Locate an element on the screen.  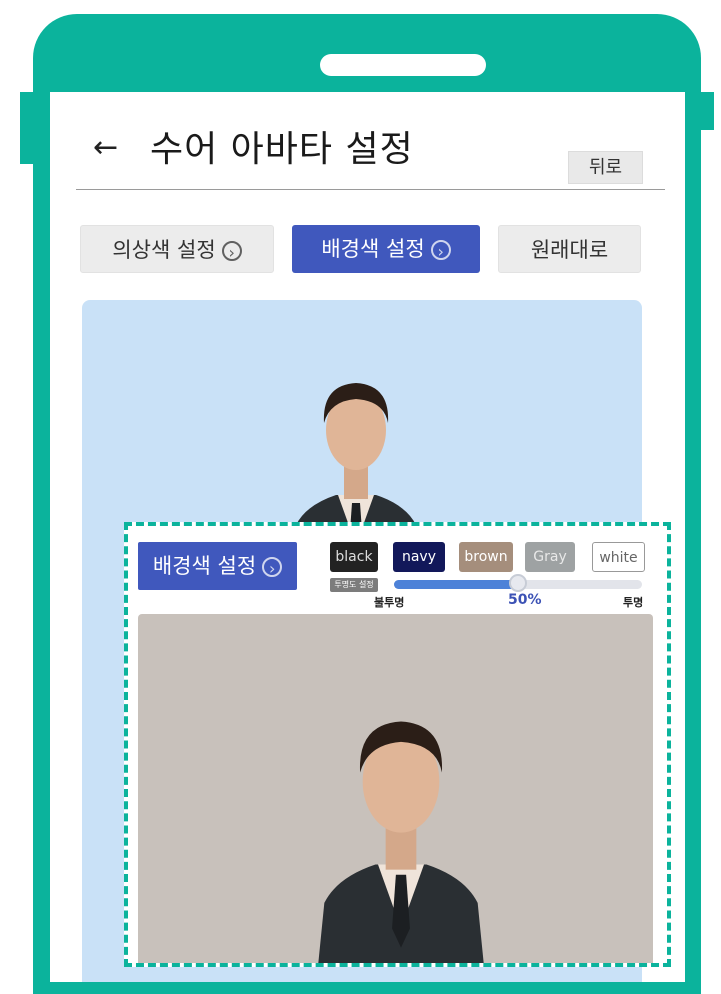
tab-label: 원래대로 is located at coordinates (569, 250).